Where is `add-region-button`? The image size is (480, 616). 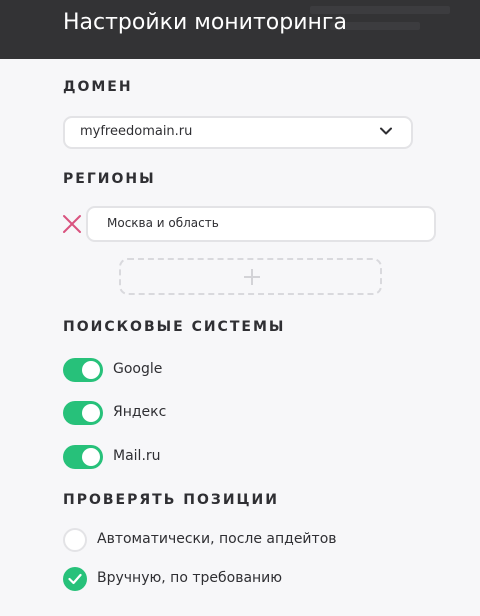 add-region-button is located at coordinates (250, 276).